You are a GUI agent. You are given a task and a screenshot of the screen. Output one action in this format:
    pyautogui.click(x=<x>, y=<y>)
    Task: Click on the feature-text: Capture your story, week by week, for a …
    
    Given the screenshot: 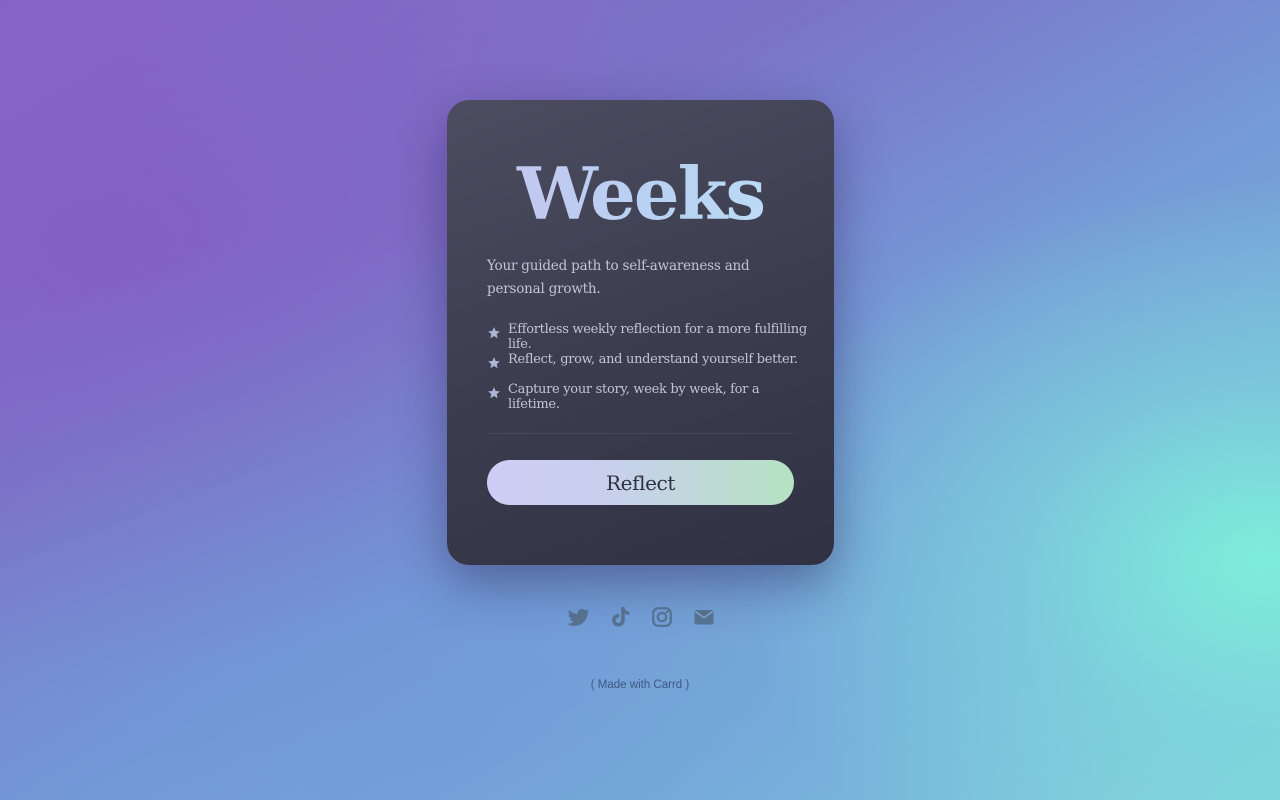 What is the action you would take?
    pyautogui.click(x=634, y=397)
    